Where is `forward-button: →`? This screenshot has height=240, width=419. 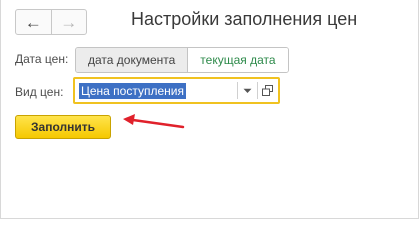
forward-button: → is located at coordinates (69, 22).